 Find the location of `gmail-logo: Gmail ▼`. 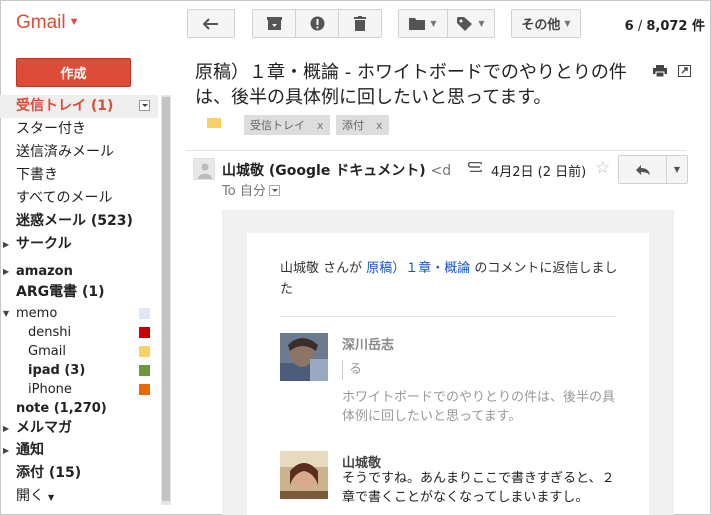

gmail-logo: Gmail ▼ is located at coordinates (48, 23).